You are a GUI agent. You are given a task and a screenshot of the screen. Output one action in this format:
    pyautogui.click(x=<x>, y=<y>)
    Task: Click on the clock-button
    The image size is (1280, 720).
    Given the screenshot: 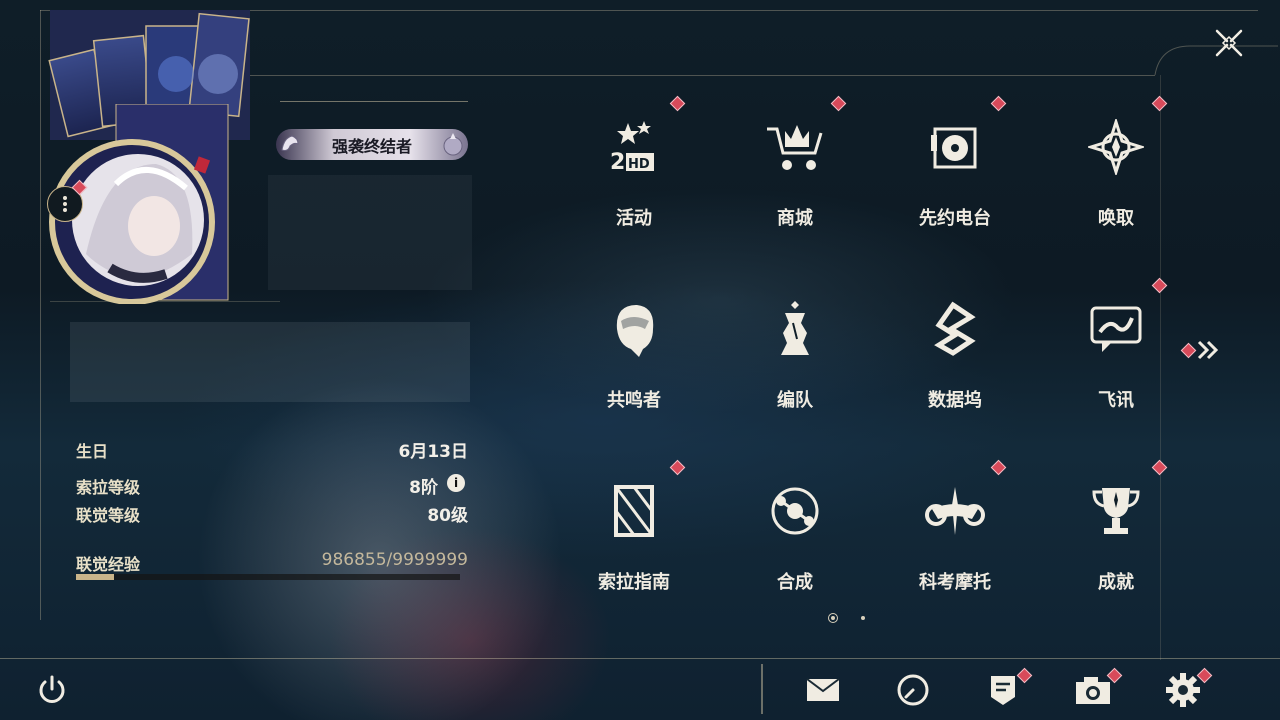 What is the action you would take?
    pyautogui.click(x=913, y=690)
    